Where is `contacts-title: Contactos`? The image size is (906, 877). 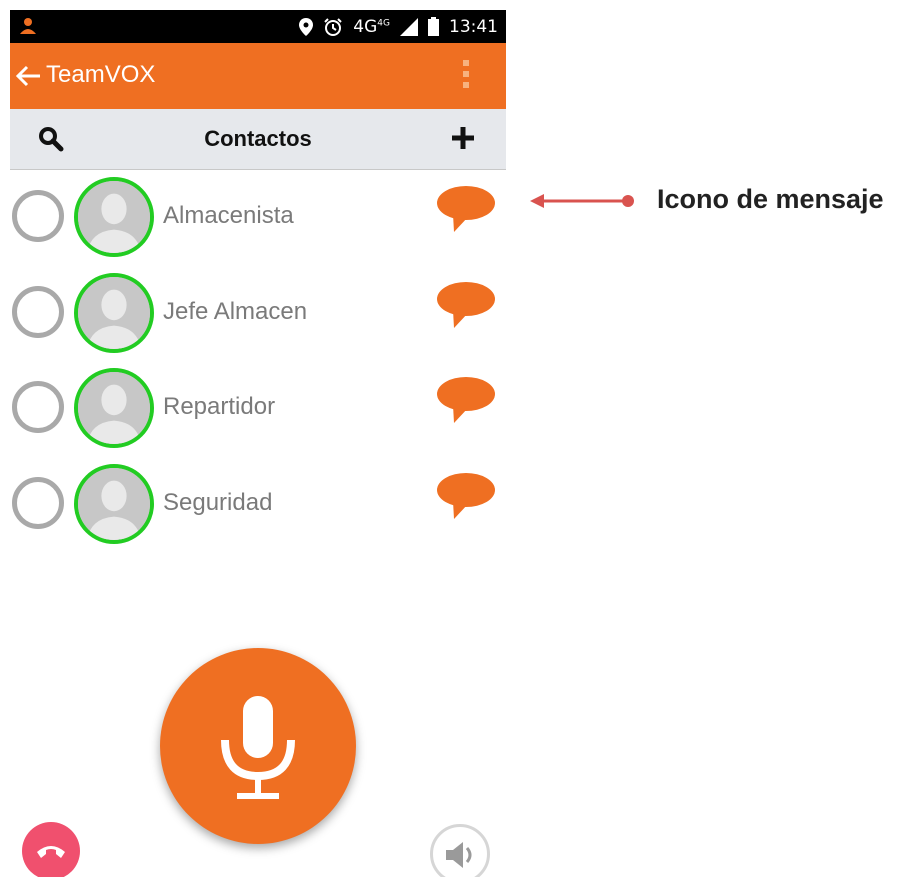 contacts-title: Contactos is located at coordinates (258, 138).